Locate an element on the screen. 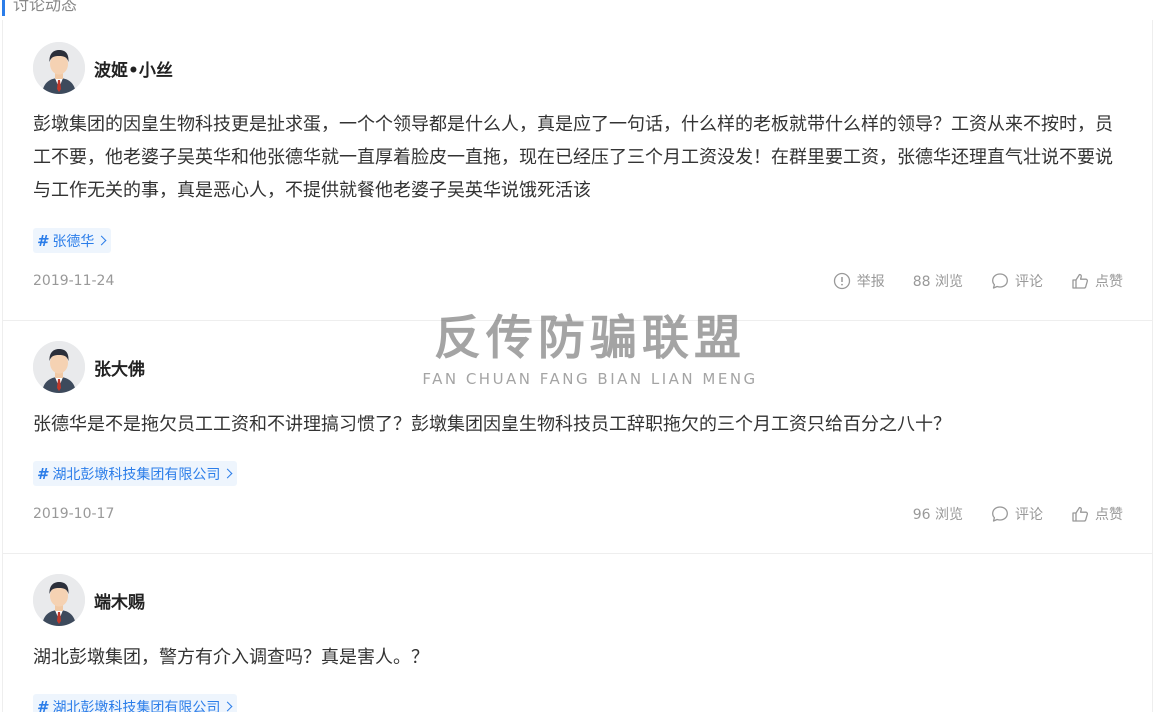  topic-tag: # 张德华 is located at coordinates (72, 240).